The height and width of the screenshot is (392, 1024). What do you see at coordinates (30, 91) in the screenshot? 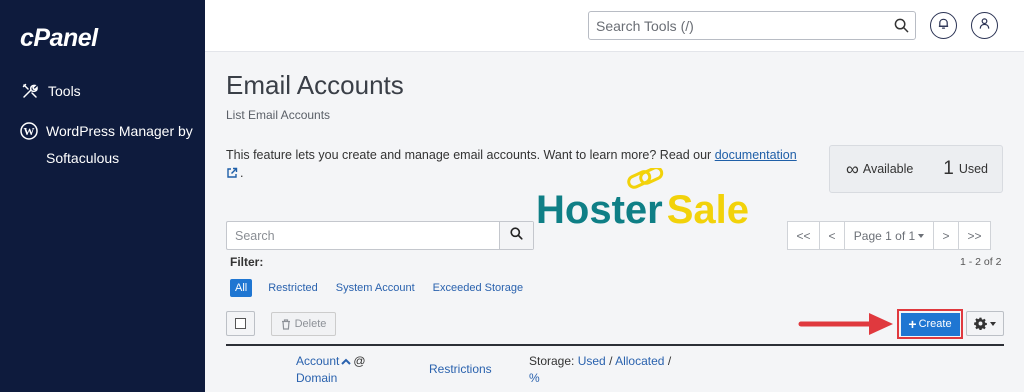
I see `tools-icon` at bounding box center [30, 91].